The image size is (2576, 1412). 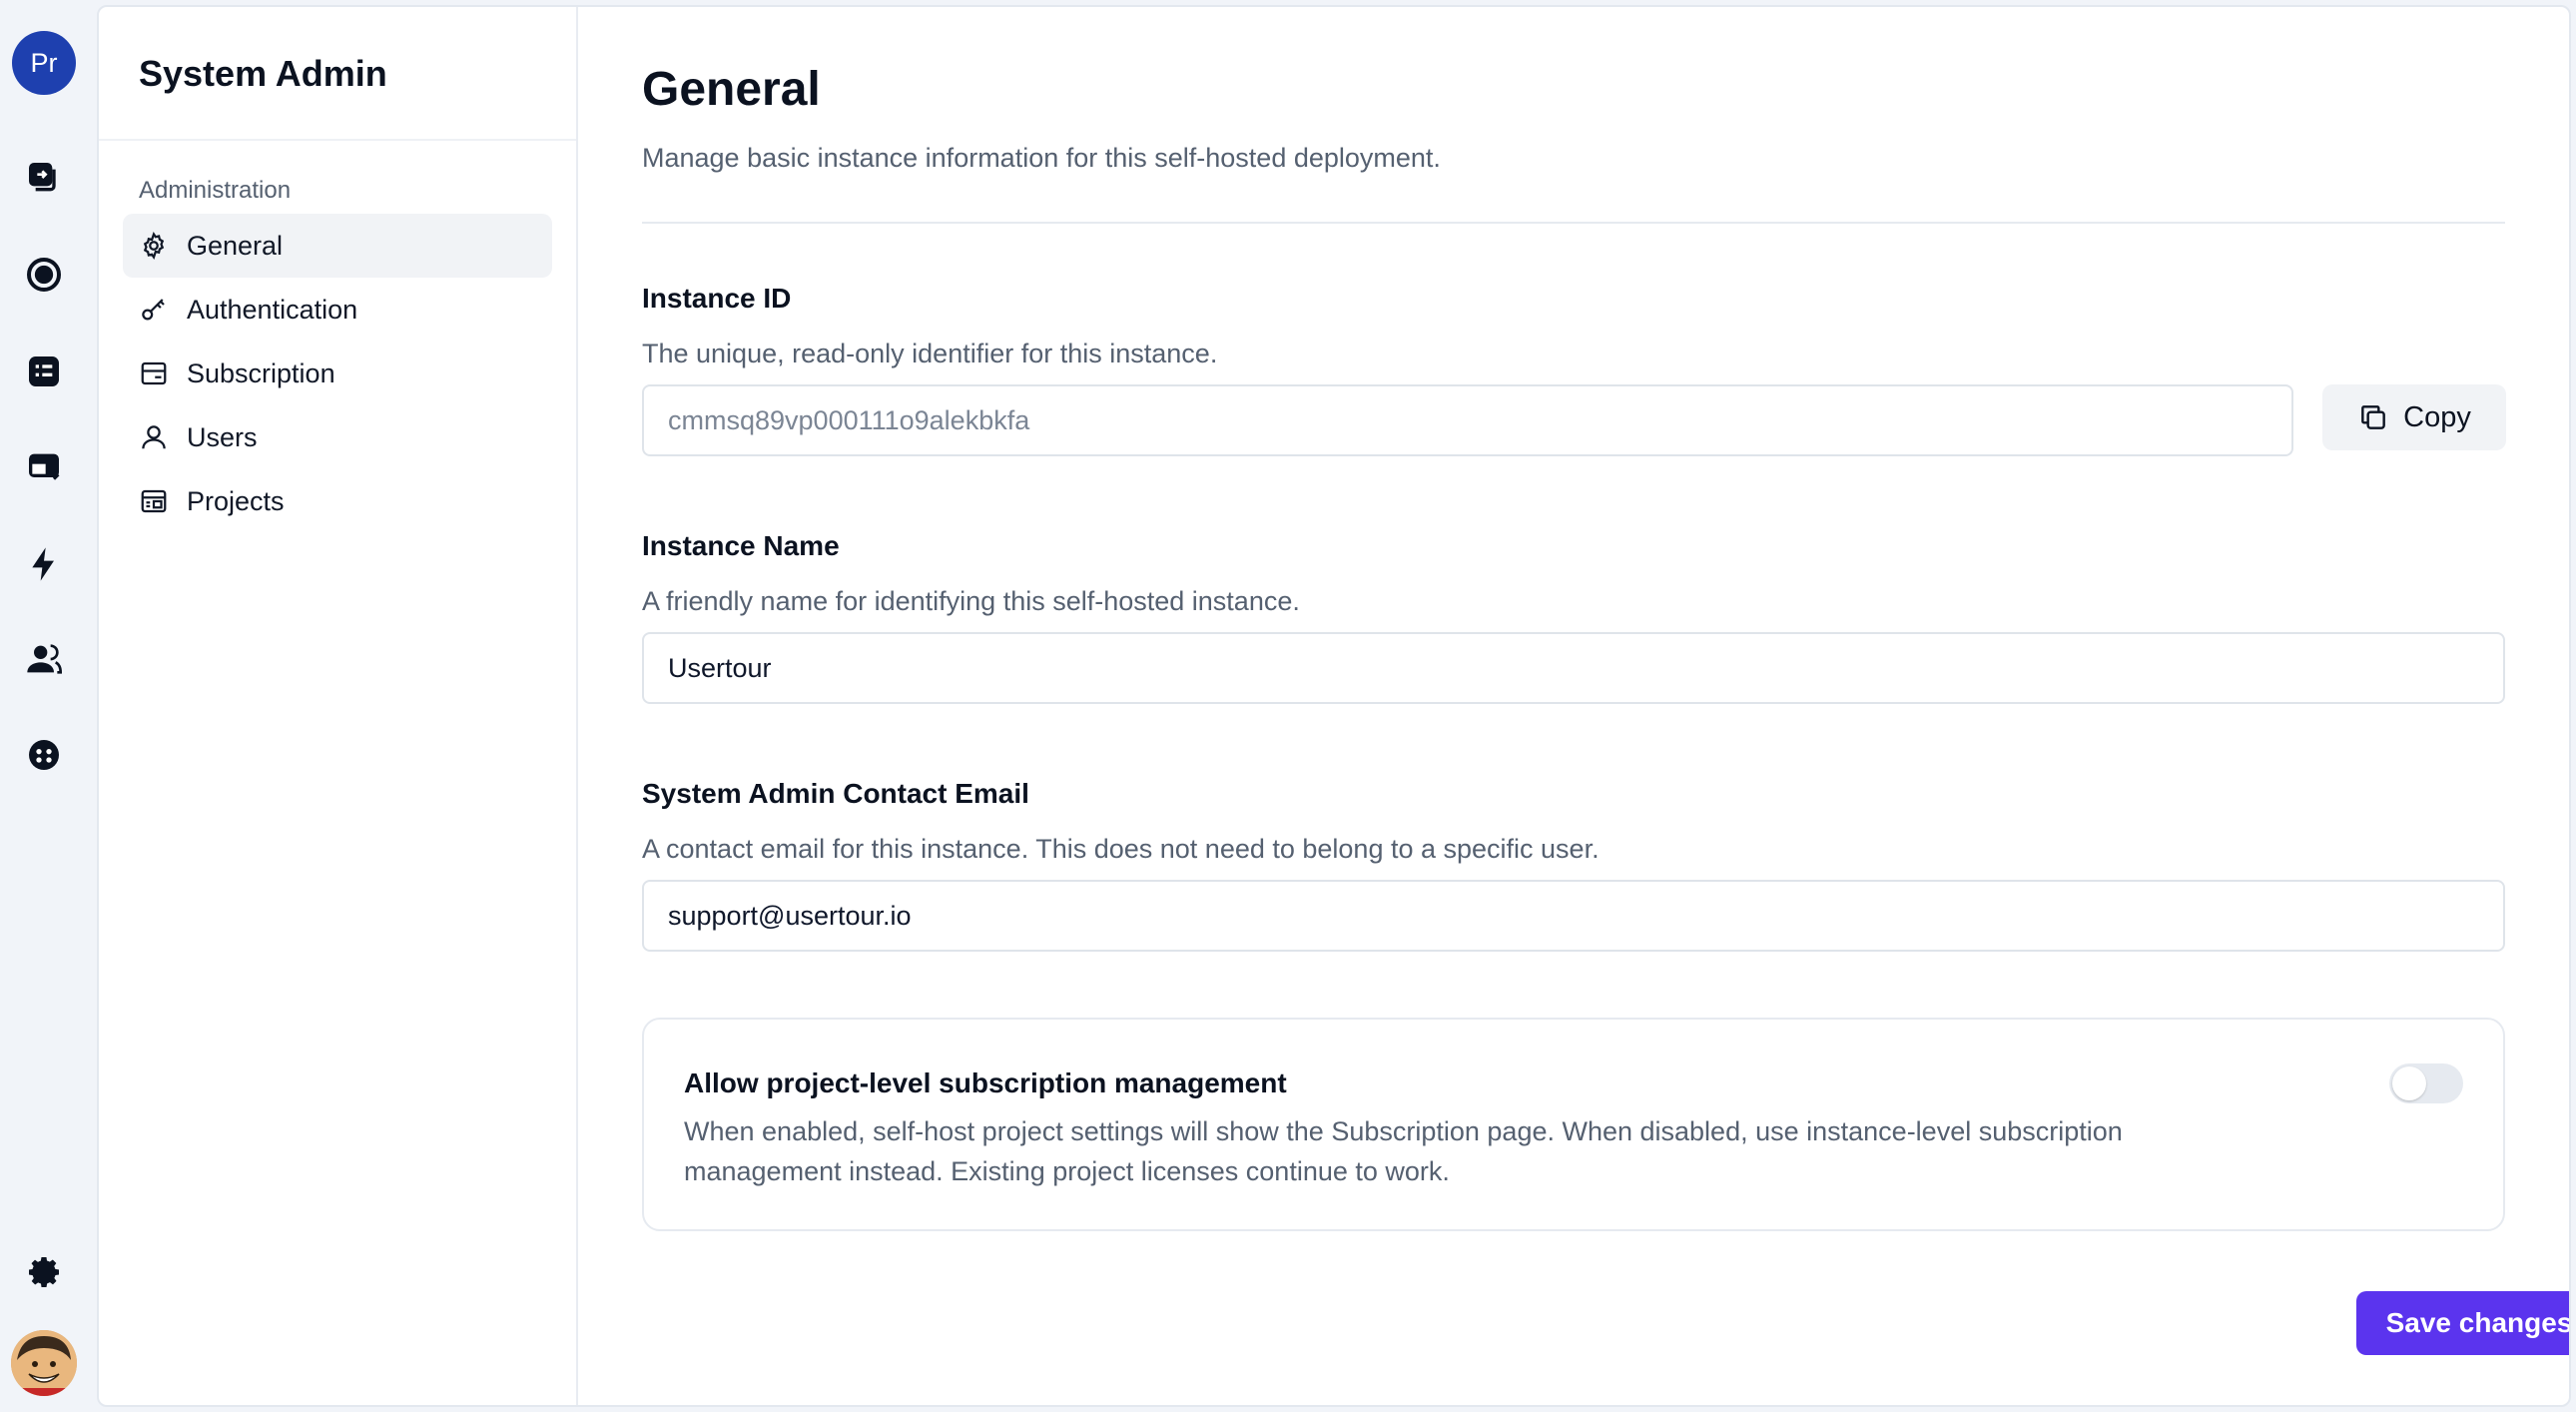 I want to click on project-subscription-toggle, so click(x=2426, y=1083).